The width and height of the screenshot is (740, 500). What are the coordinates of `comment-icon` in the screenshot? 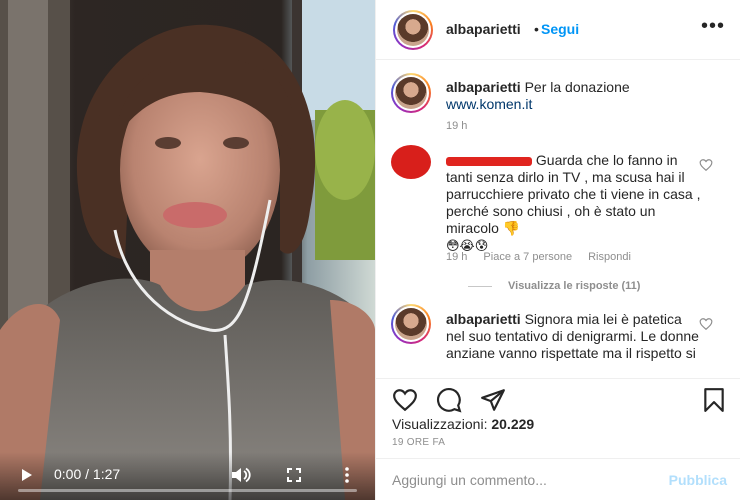 It's located at (449, 400).